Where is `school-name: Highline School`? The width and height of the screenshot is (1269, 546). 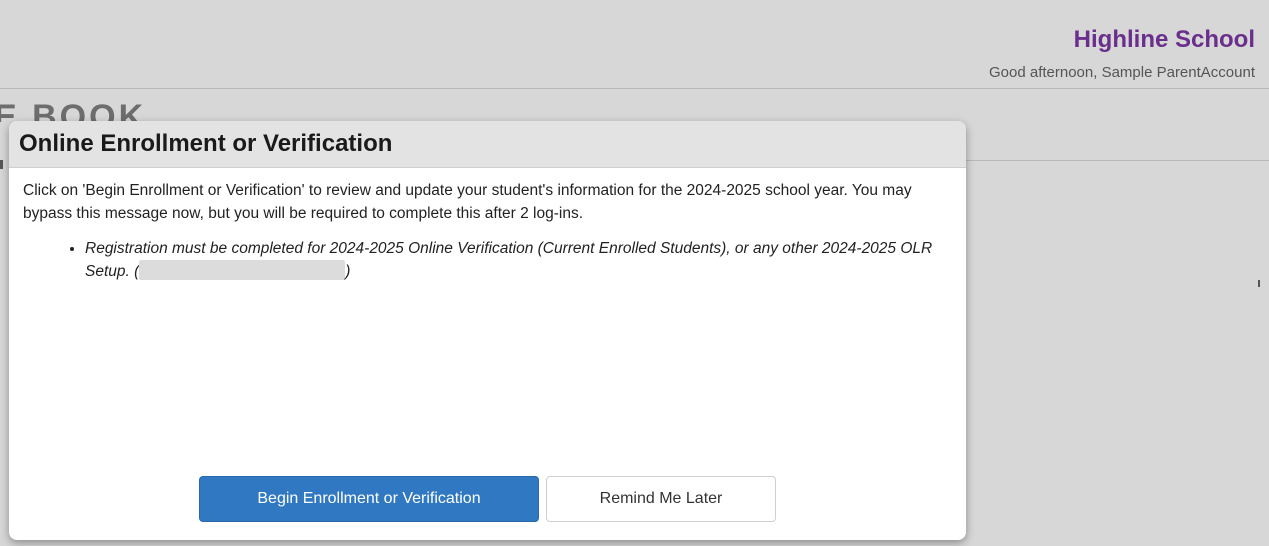
school-name: Highline School is located at coordinates (1164, 39).